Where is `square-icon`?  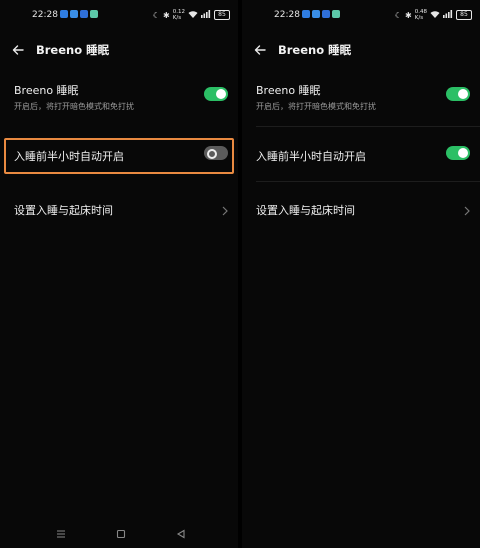 square-icon is located at coordinates (121, 533).